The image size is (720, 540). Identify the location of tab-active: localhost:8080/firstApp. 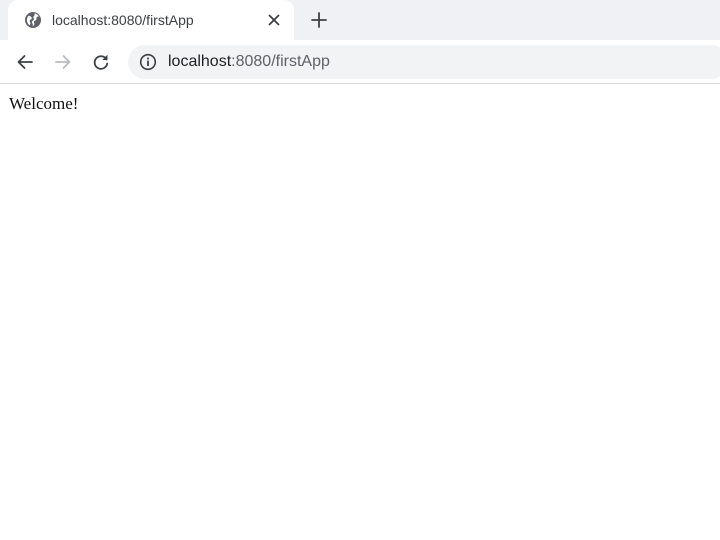
(151, 20).